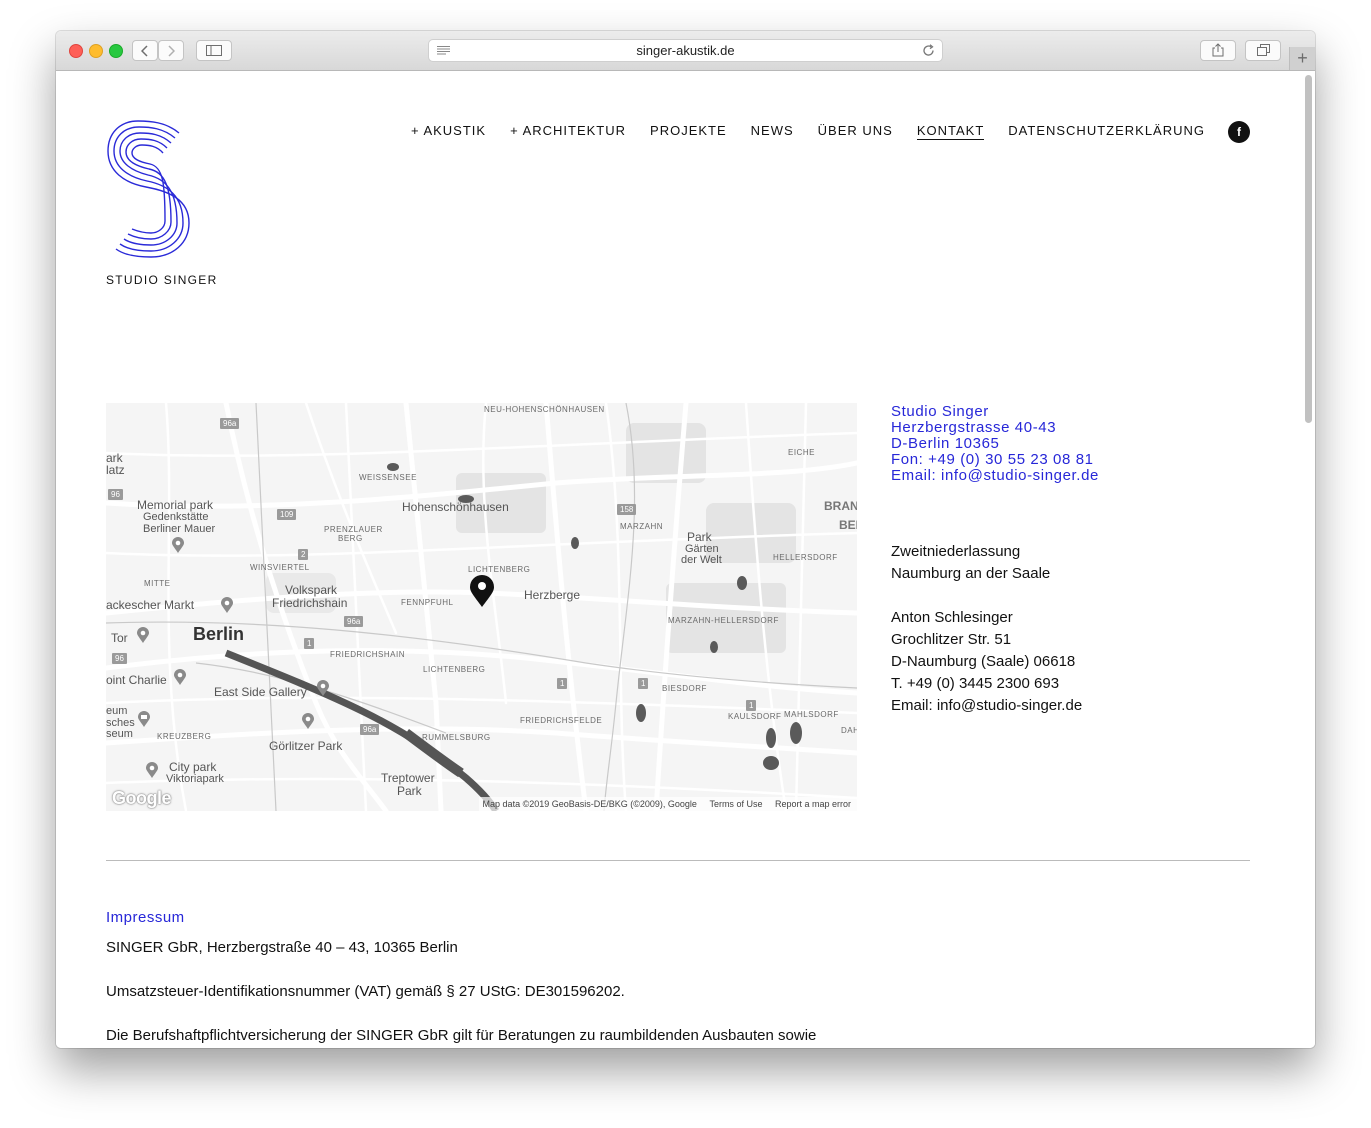  I want to click on nav-kontakt: KONTAKT, so click(950, 131).